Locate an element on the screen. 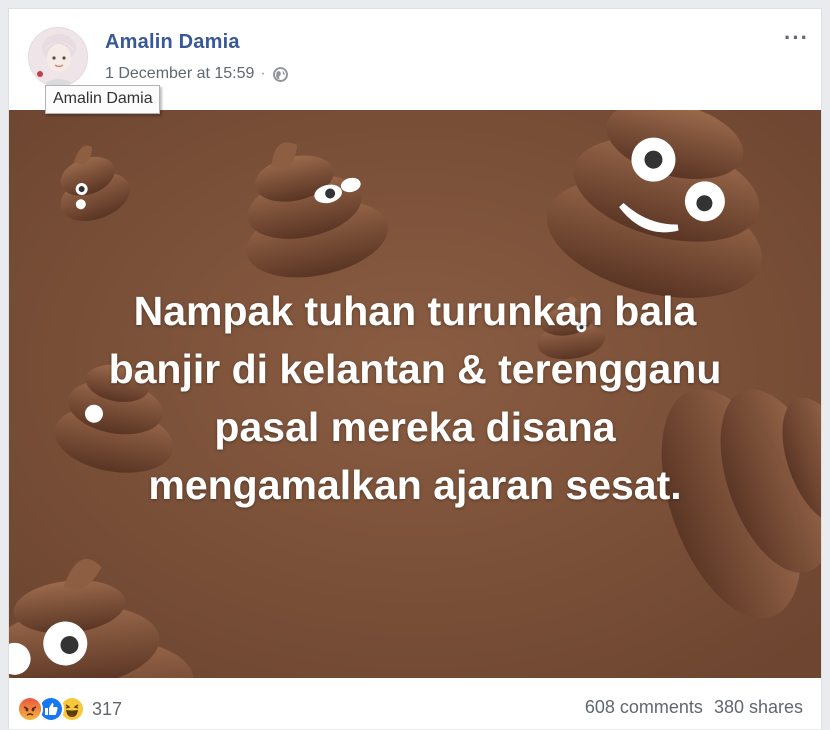 This screenshot has width=830, height=730. caption-line: mengamalkan ajaran sesat. is located at coordinates (415, 485).